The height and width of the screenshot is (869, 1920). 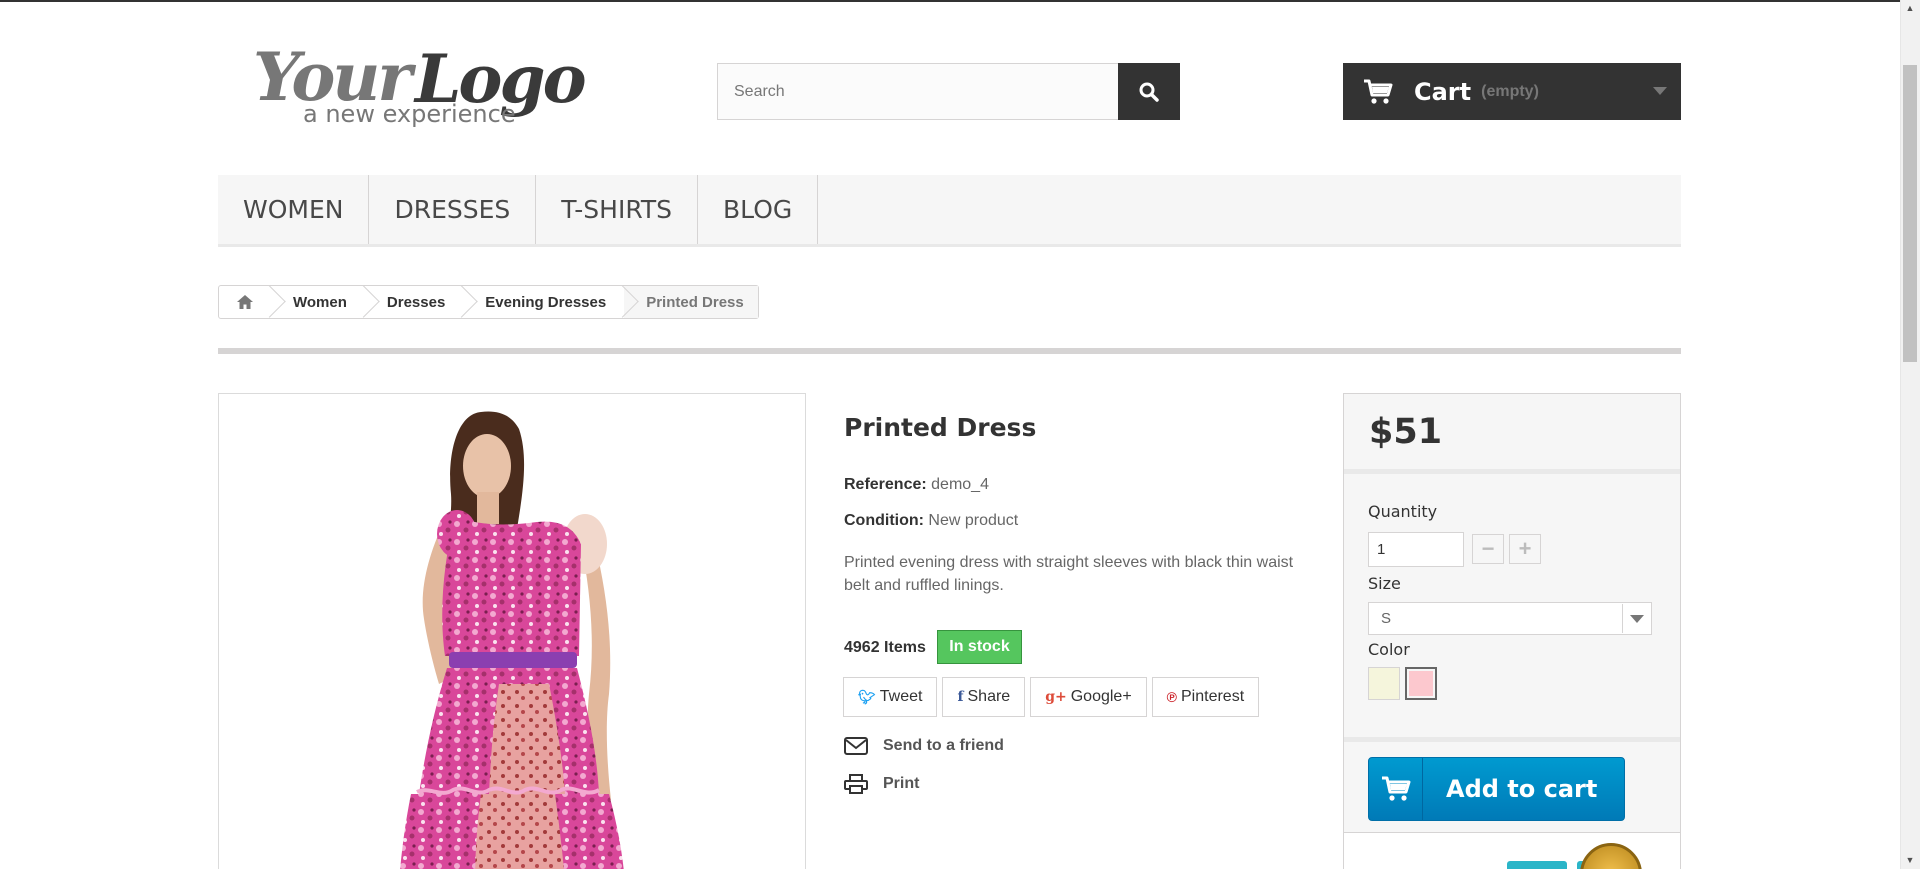 I want to click on reference-row: Reference: demo_4, so click(x=916, y=485).